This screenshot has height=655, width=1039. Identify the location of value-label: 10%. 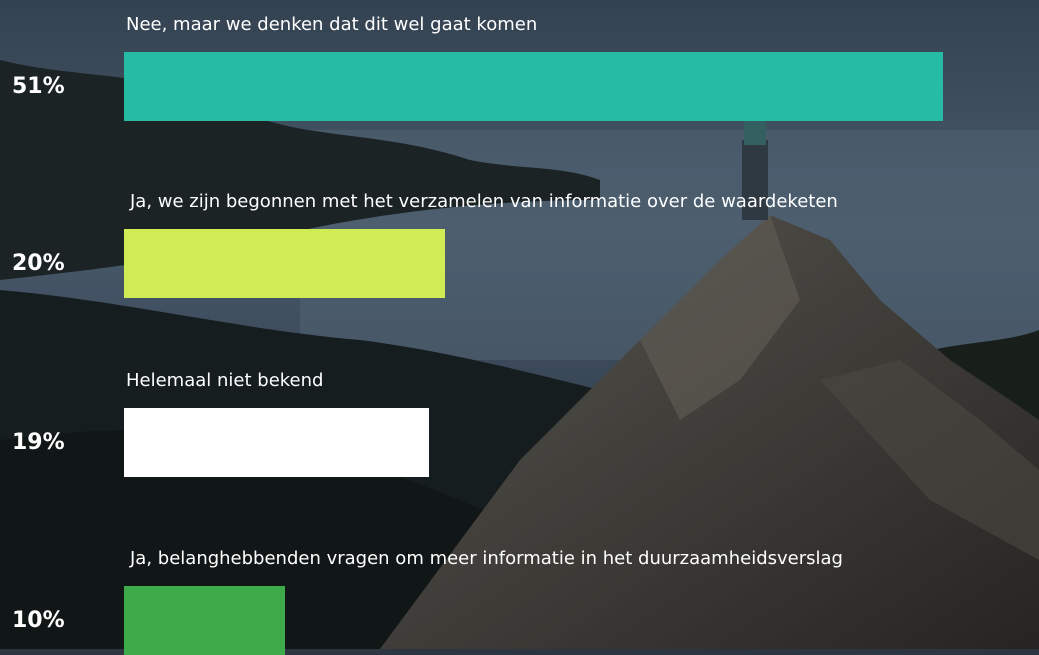
(38, 620).